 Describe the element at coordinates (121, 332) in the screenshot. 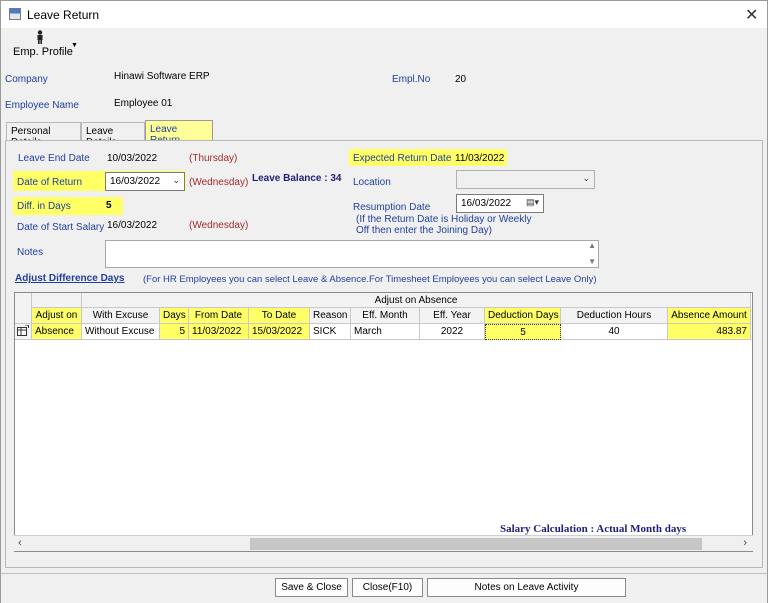

I see `cell-with-excuse: Without Excuse` at that location.